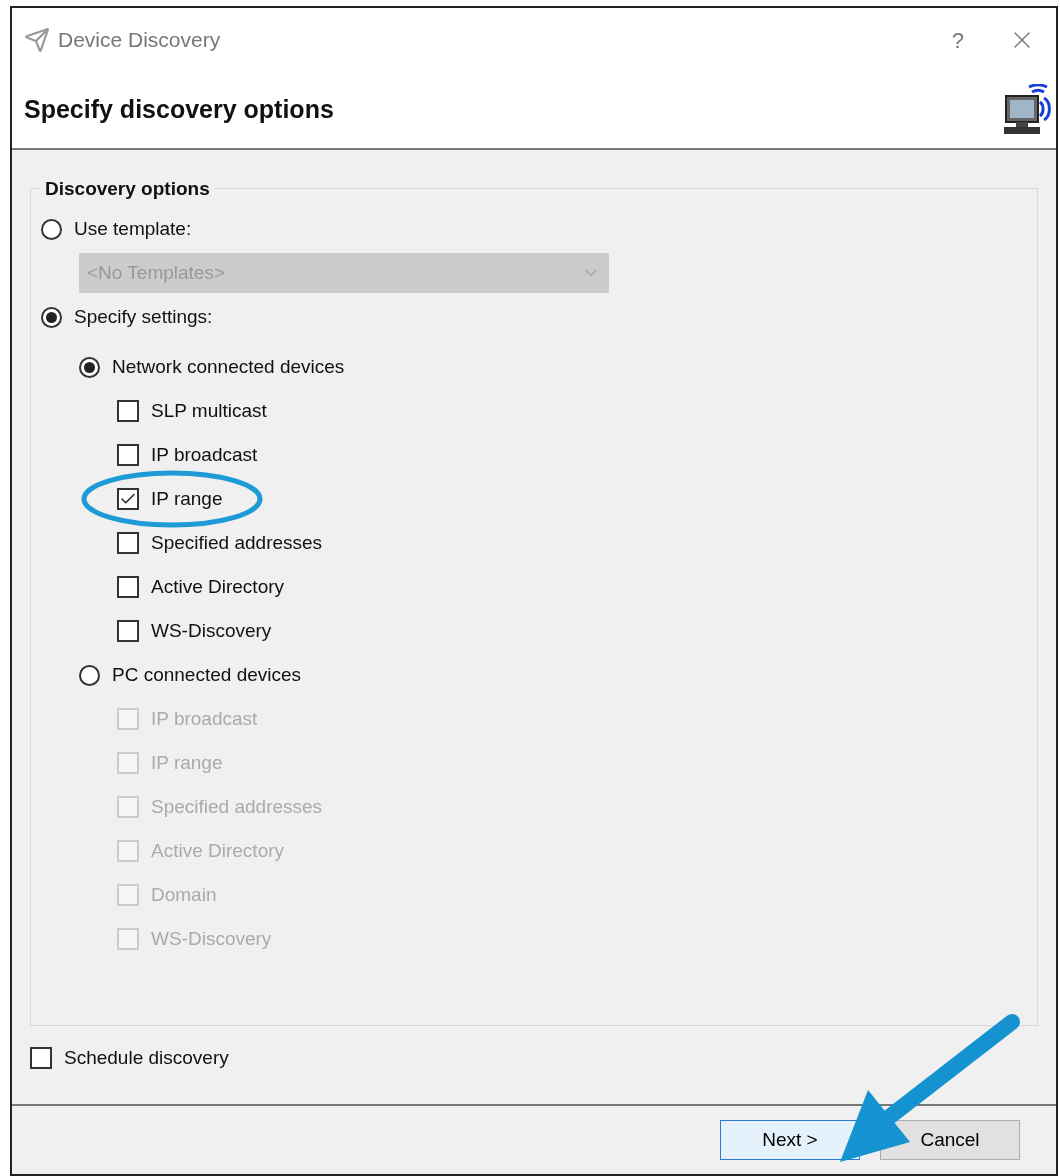 This screenshot has width=1060, height=1176. What do you see at coordinates (209, 410) in the screenshot?
I see `checkbox-label: SLP multicast` at bounding box center [209, 410].